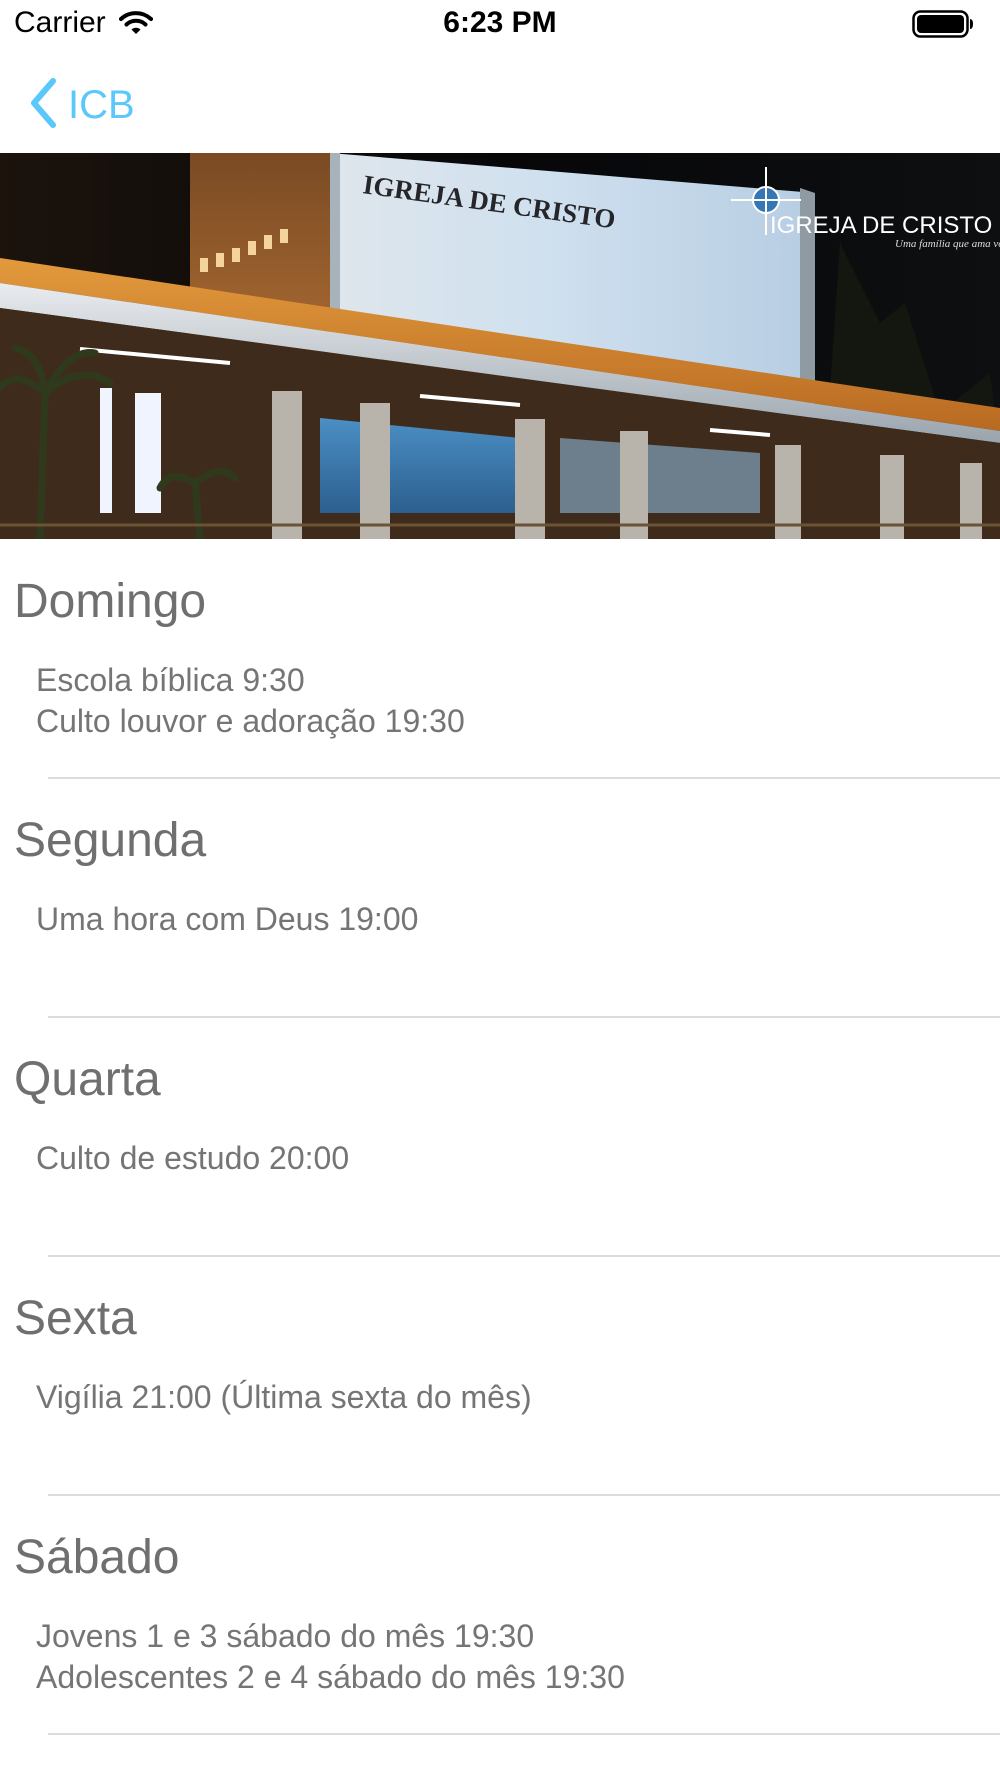 This screenshot has width=1000, height=1778. Describe the element at coordinates (170, 680) in the screenshot. I see `event-line: Escola bíblica 9:30` at that location.